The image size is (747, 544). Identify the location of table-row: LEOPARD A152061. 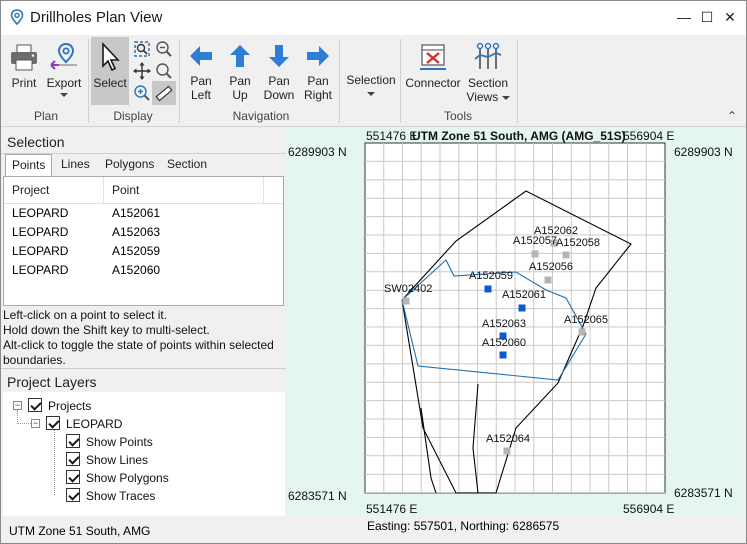
(143, 213).